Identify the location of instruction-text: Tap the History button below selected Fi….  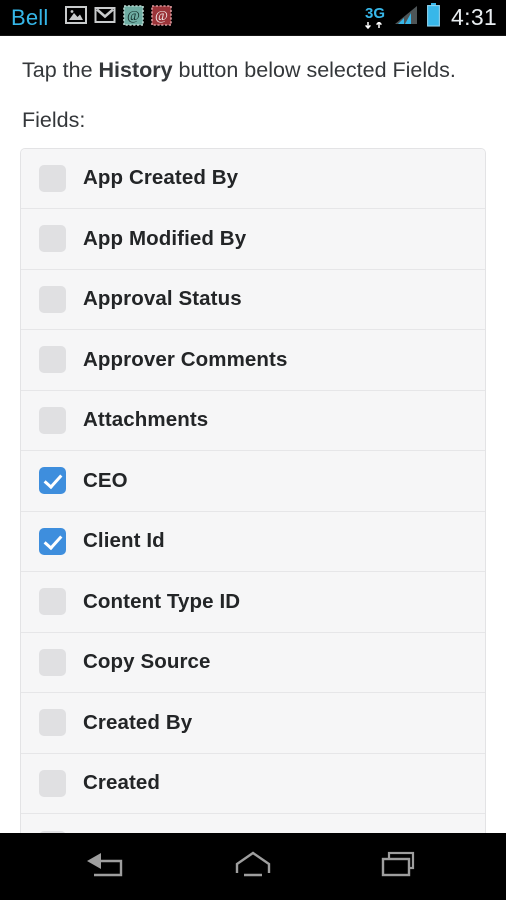
(253, 60).